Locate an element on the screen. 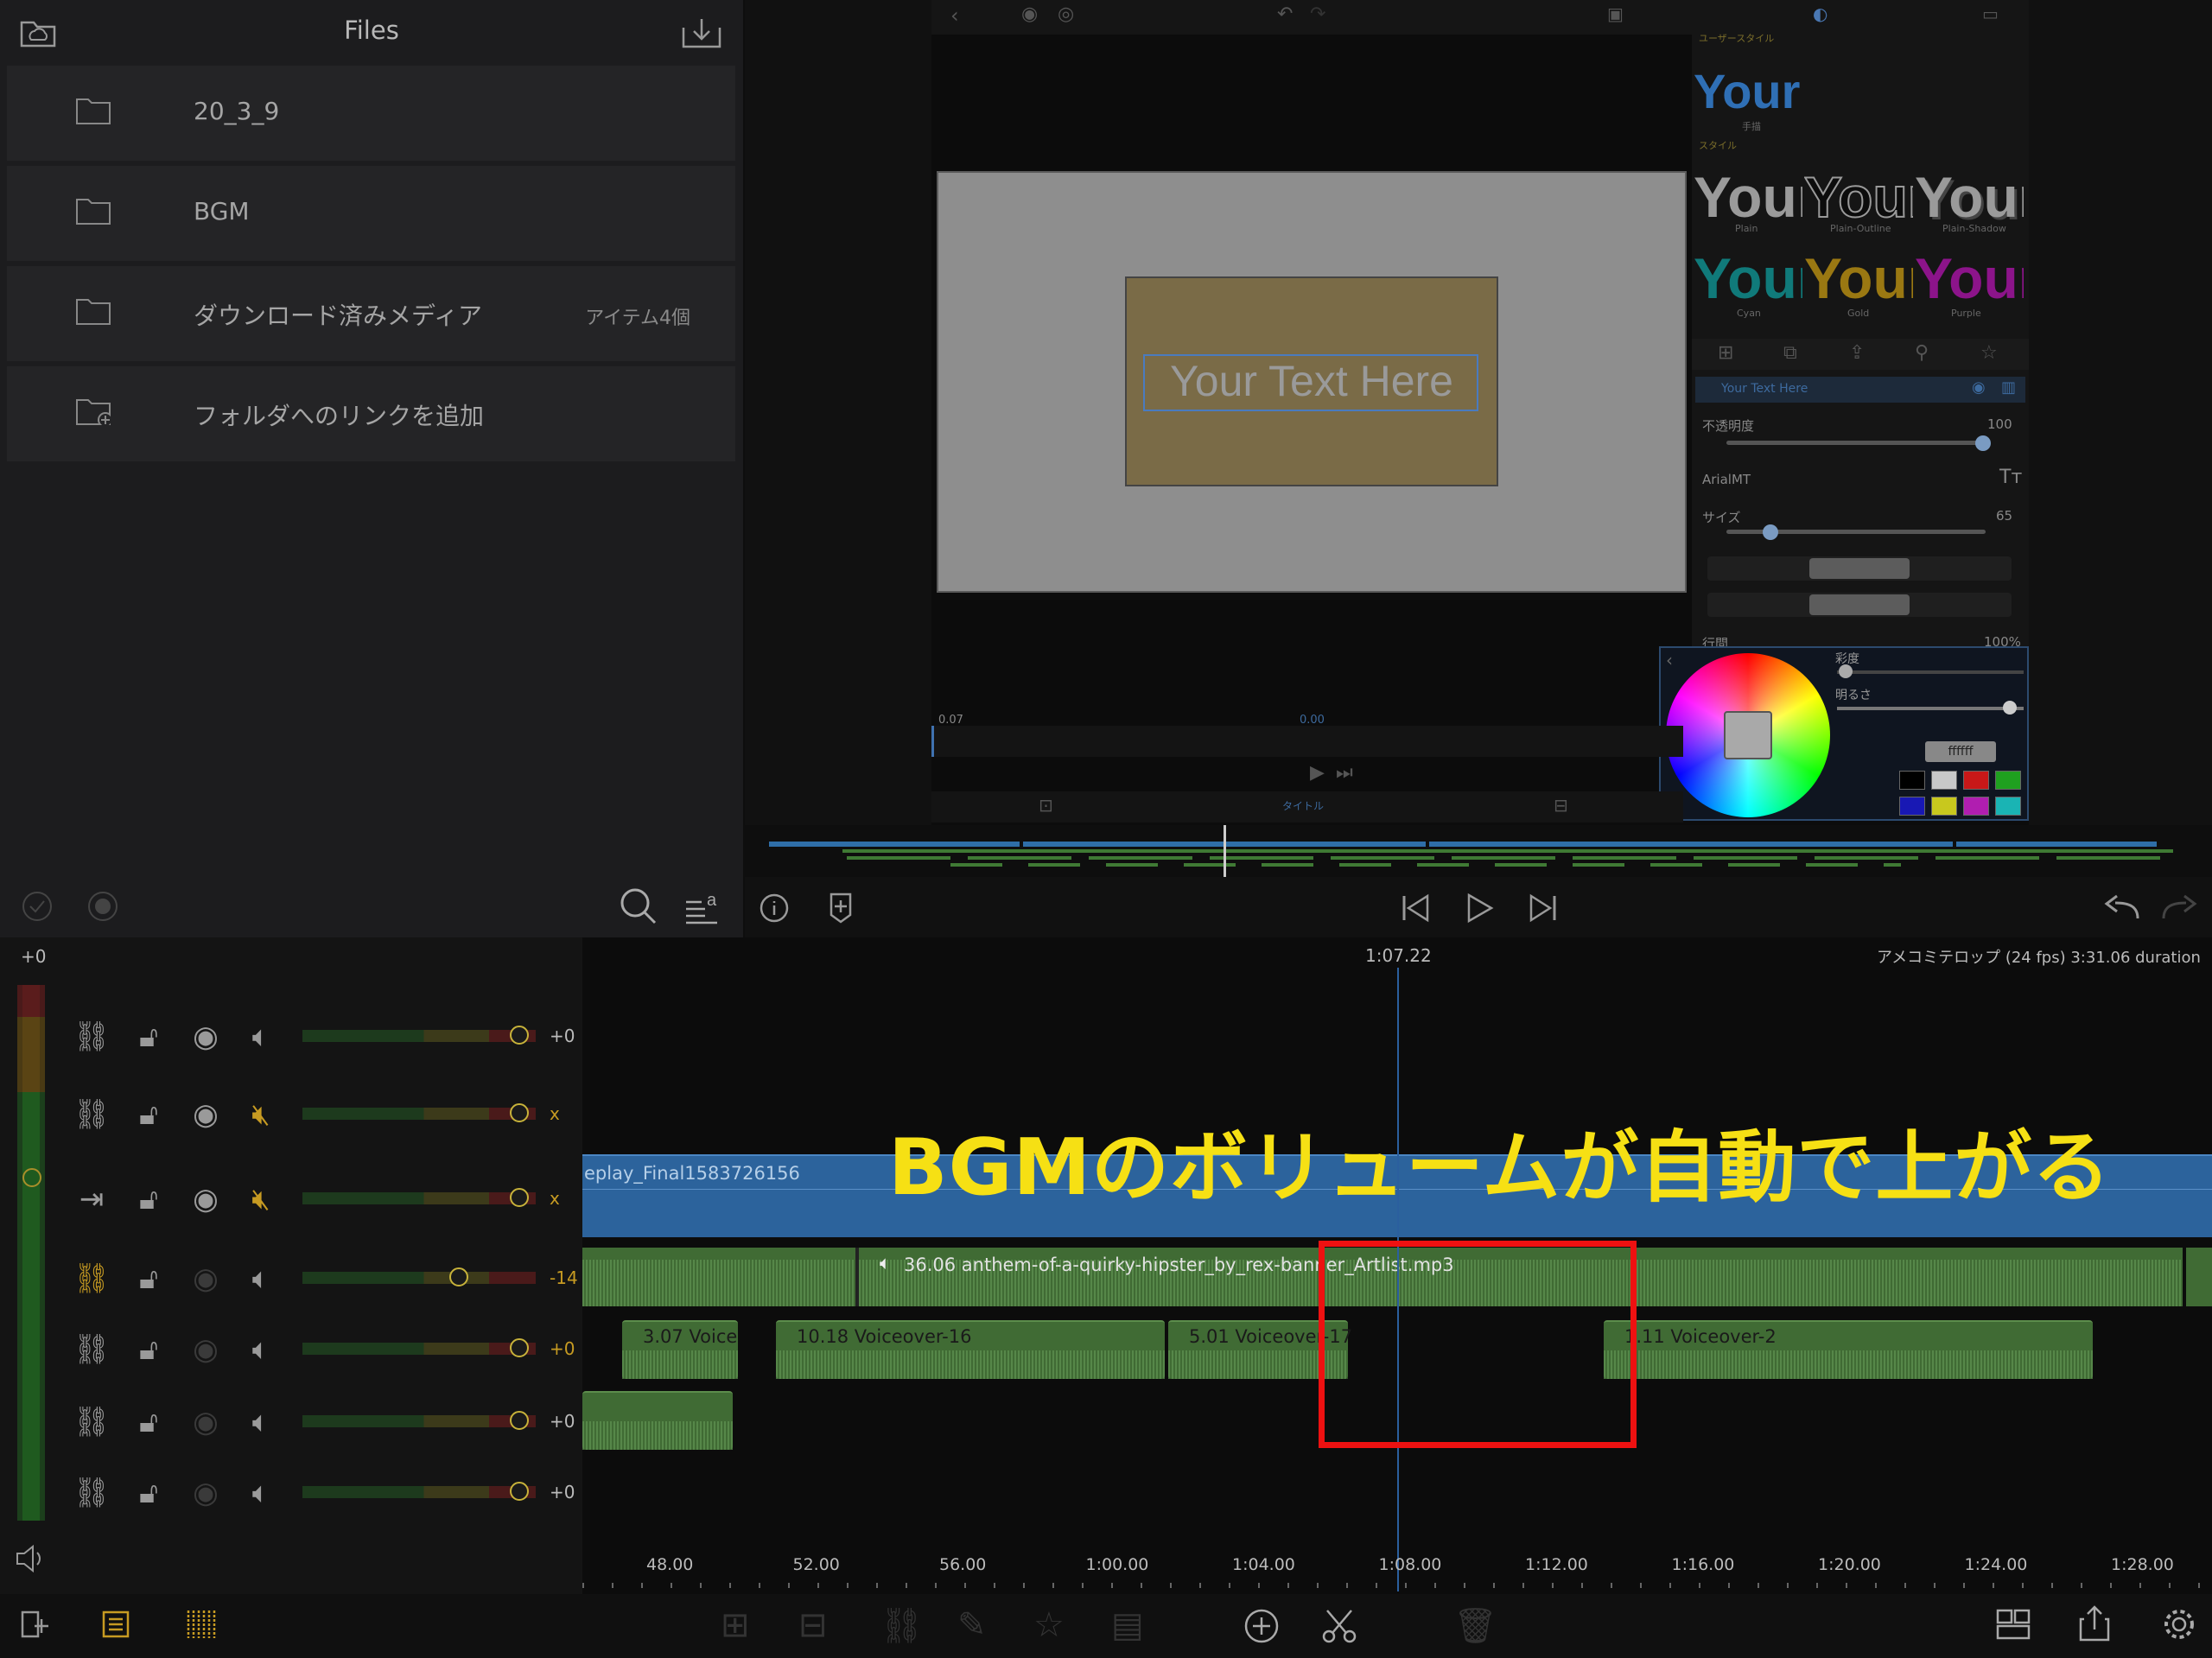 The width and height of the screenshot is (2212, 1658). saturation-slider is located at coordinates (1930, 672).